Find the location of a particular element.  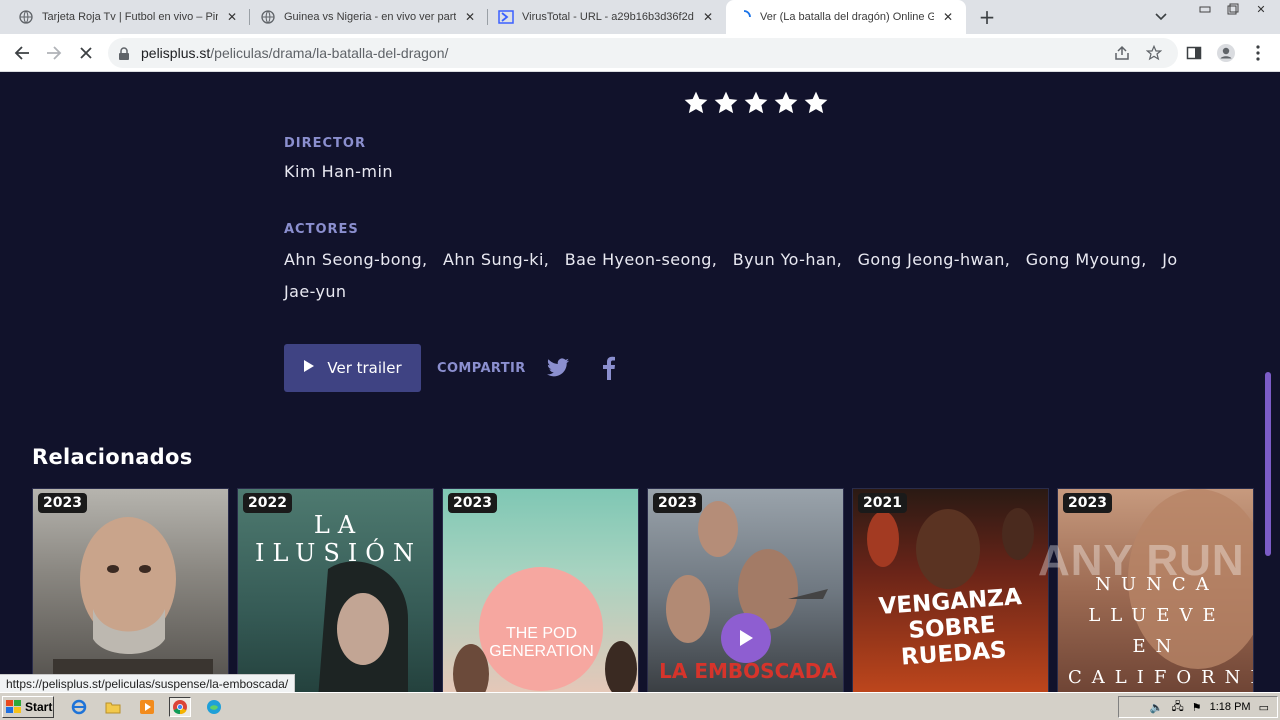

related-card: LA EMBOSCADA 2023 is located at coordinates (745, 590).